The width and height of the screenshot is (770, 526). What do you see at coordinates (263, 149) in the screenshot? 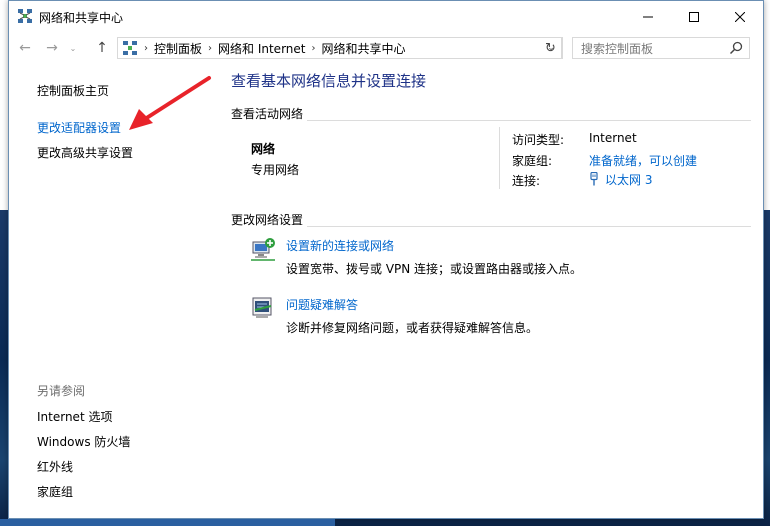
I see `network-name: 网络` at bounding box center [263, 149].